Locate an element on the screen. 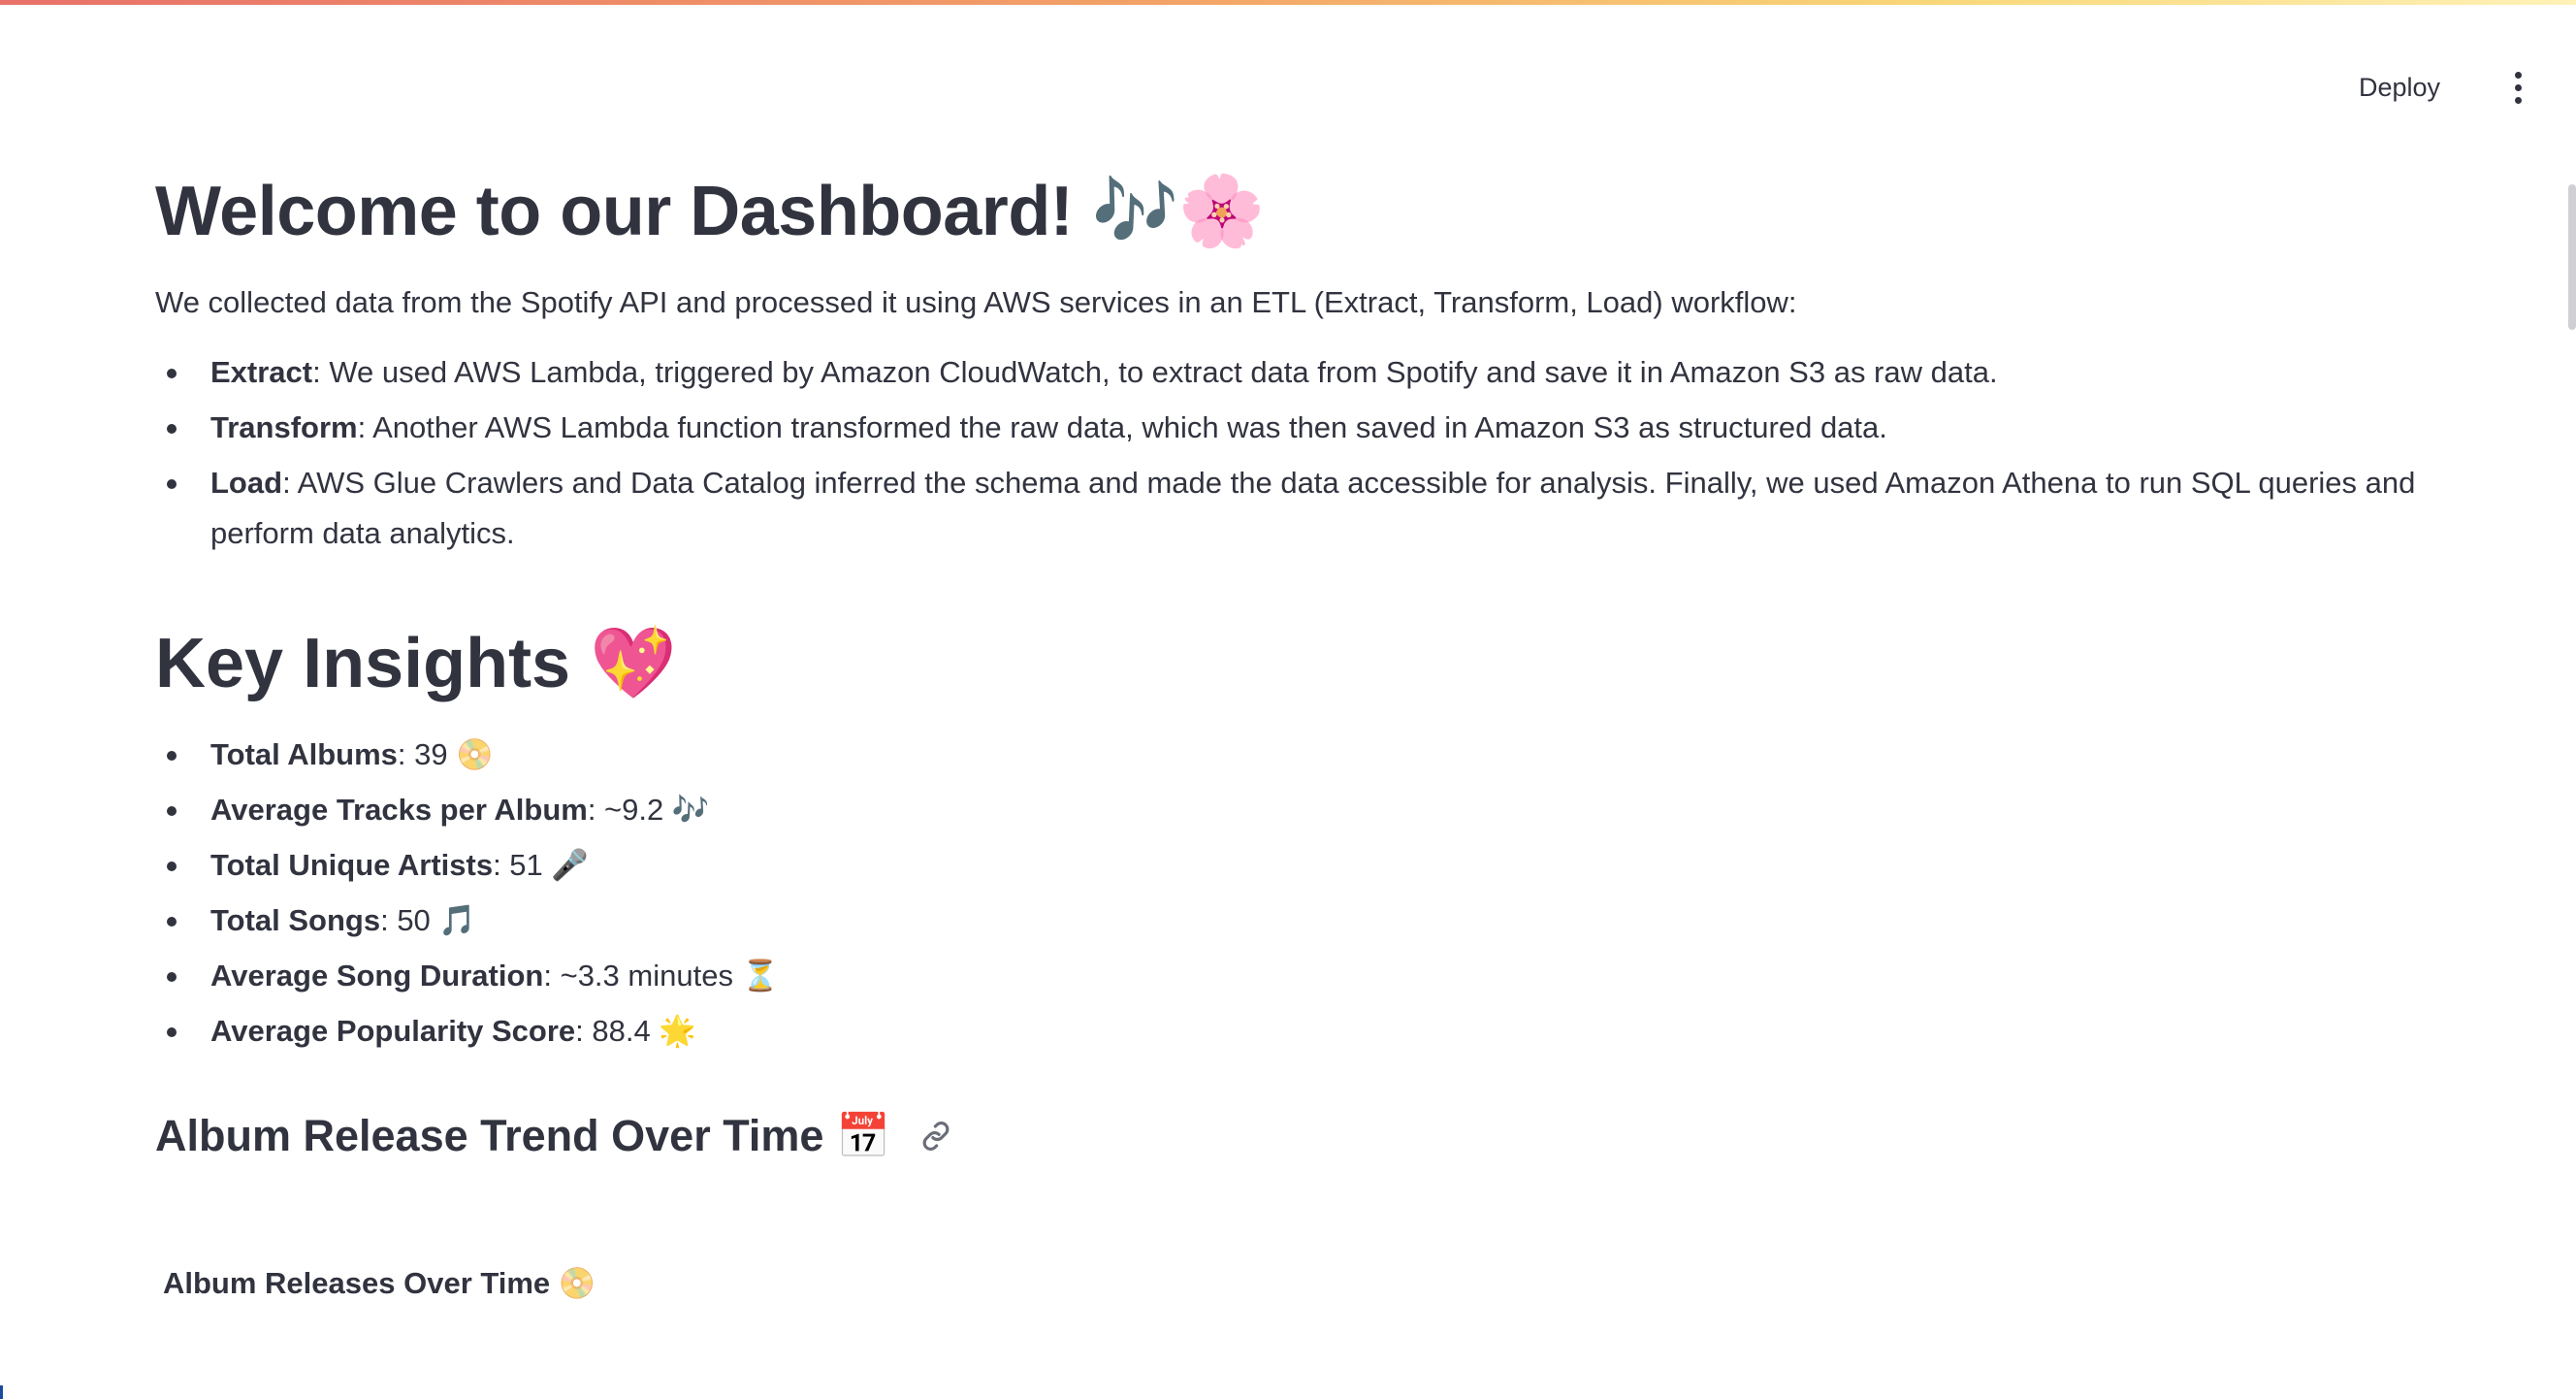  list-item: Average Song Duration: ~3.3 minutes ⏳ is located at coordinates (1290, 976).